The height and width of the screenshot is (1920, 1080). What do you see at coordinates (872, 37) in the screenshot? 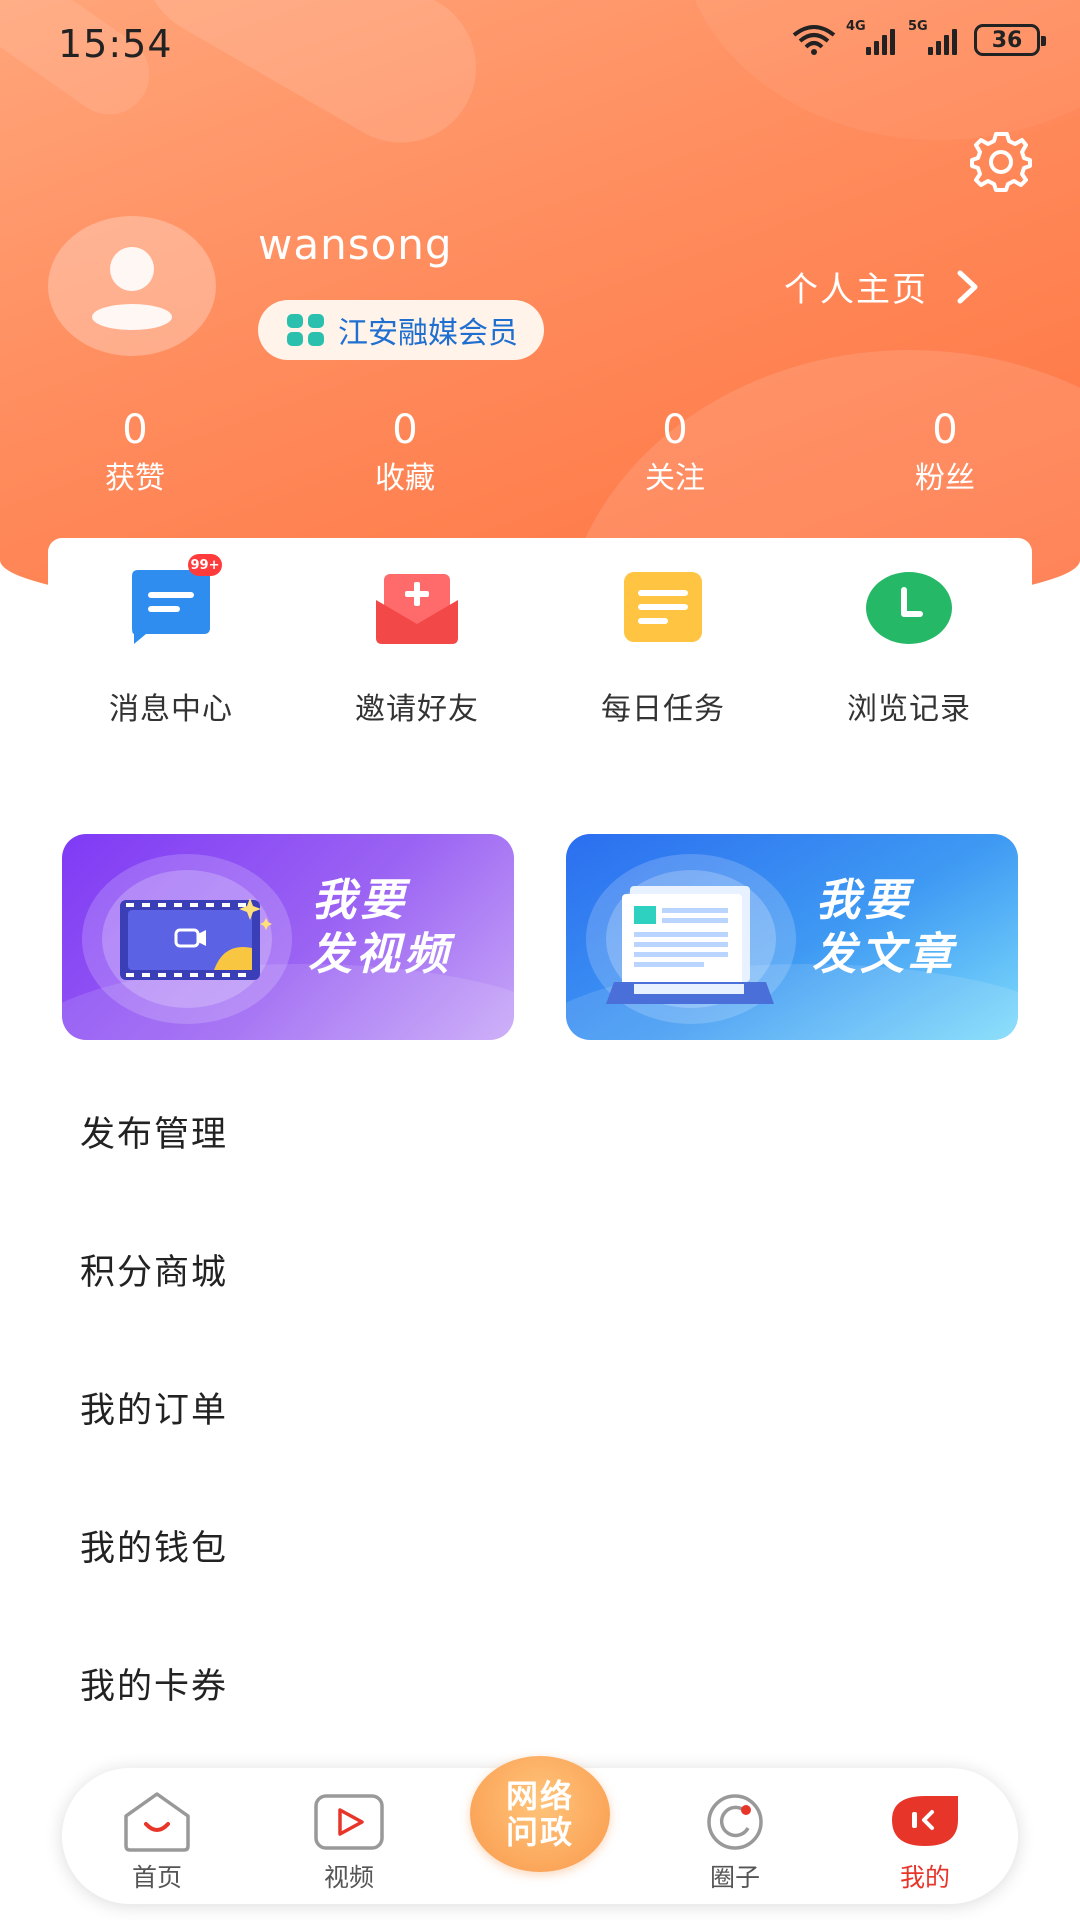
I see `cellular-signal-icon: 4G` at bounding box center [872, 37].